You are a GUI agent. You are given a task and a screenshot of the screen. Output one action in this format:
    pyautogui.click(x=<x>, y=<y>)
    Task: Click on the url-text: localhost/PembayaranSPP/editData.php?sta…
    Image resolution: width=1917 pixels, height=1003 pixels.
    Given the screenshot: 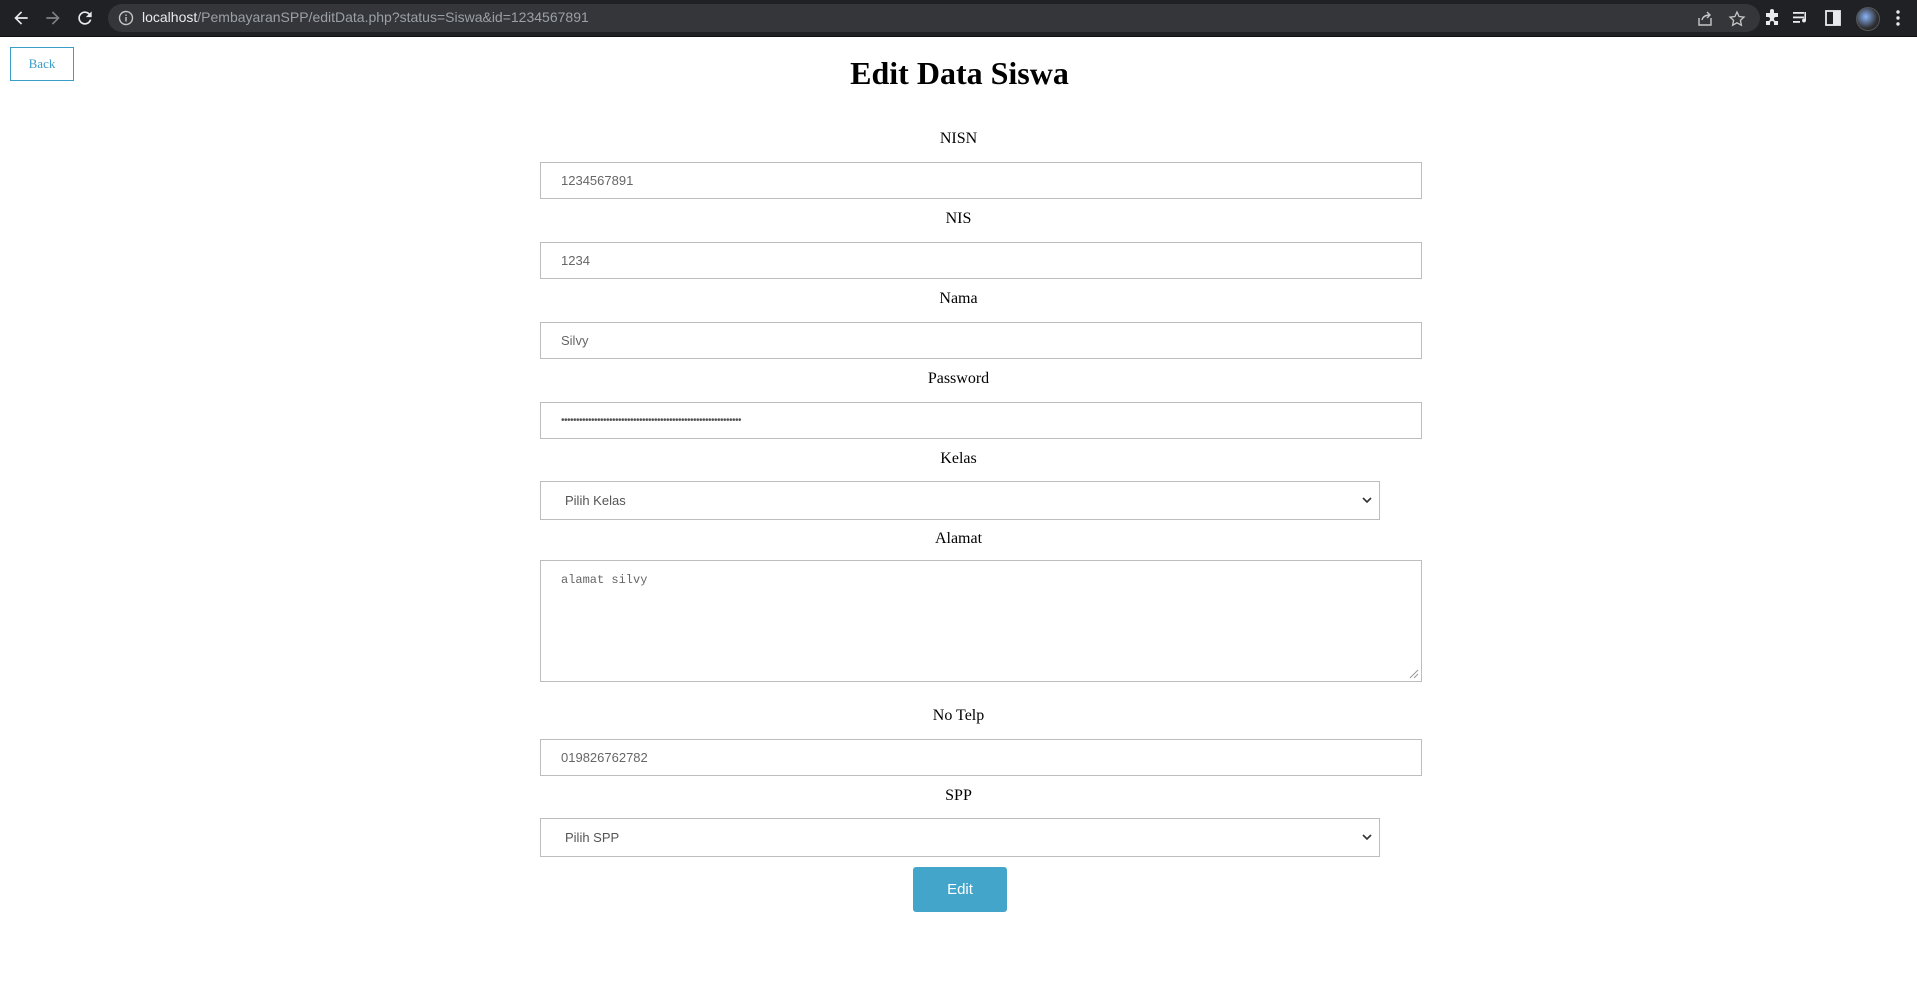 What is the action you would take?
    pyautogui.click(x=365, y=17)
    